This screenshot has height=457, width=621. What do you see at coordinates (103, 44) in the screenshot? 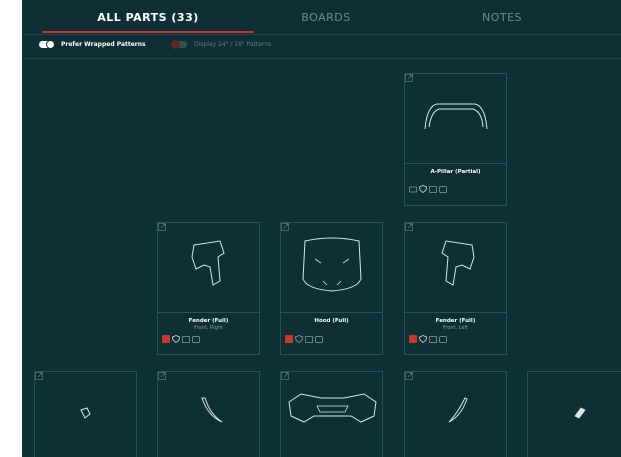
I see `prefer-wrapped-label: Prefer Wrapped Patterns` at bounding box center [103, 44].